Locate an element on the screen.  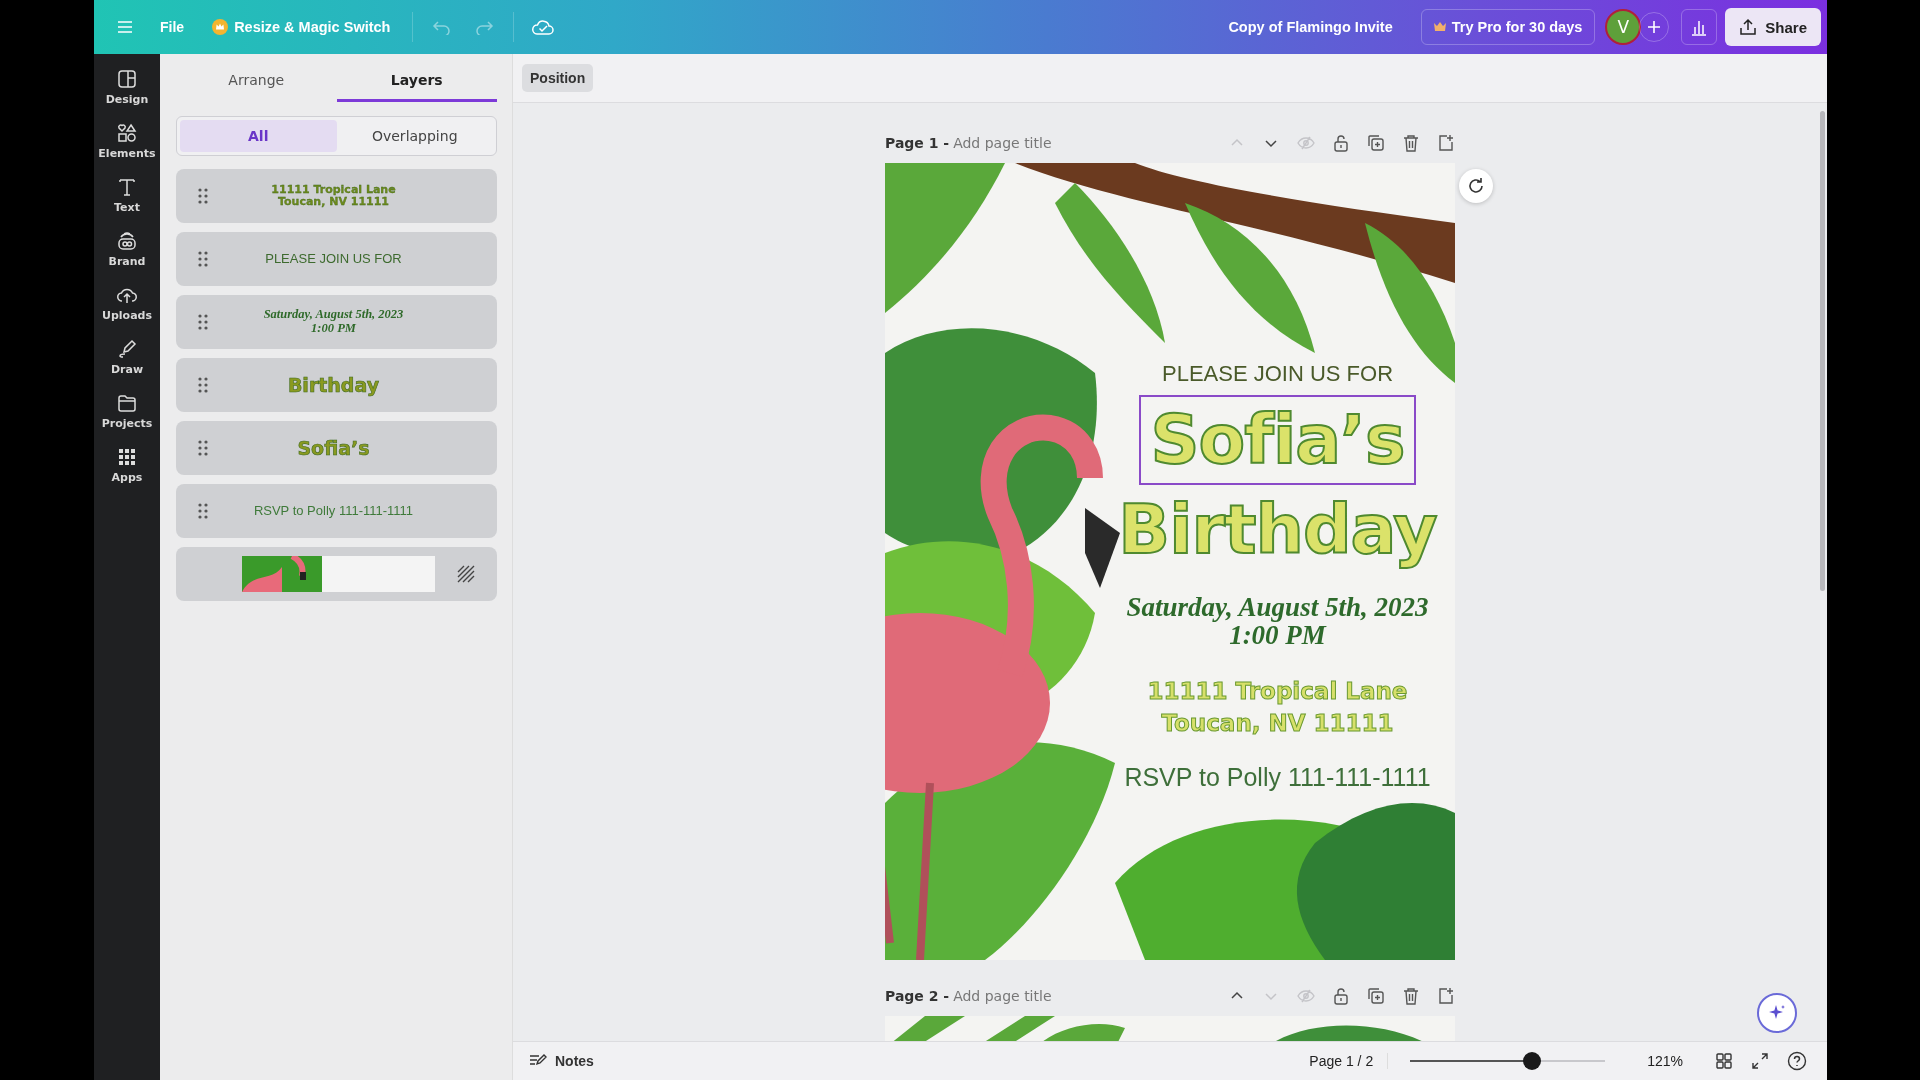
rail-item: Uploads is located at coordinates (127, 303).